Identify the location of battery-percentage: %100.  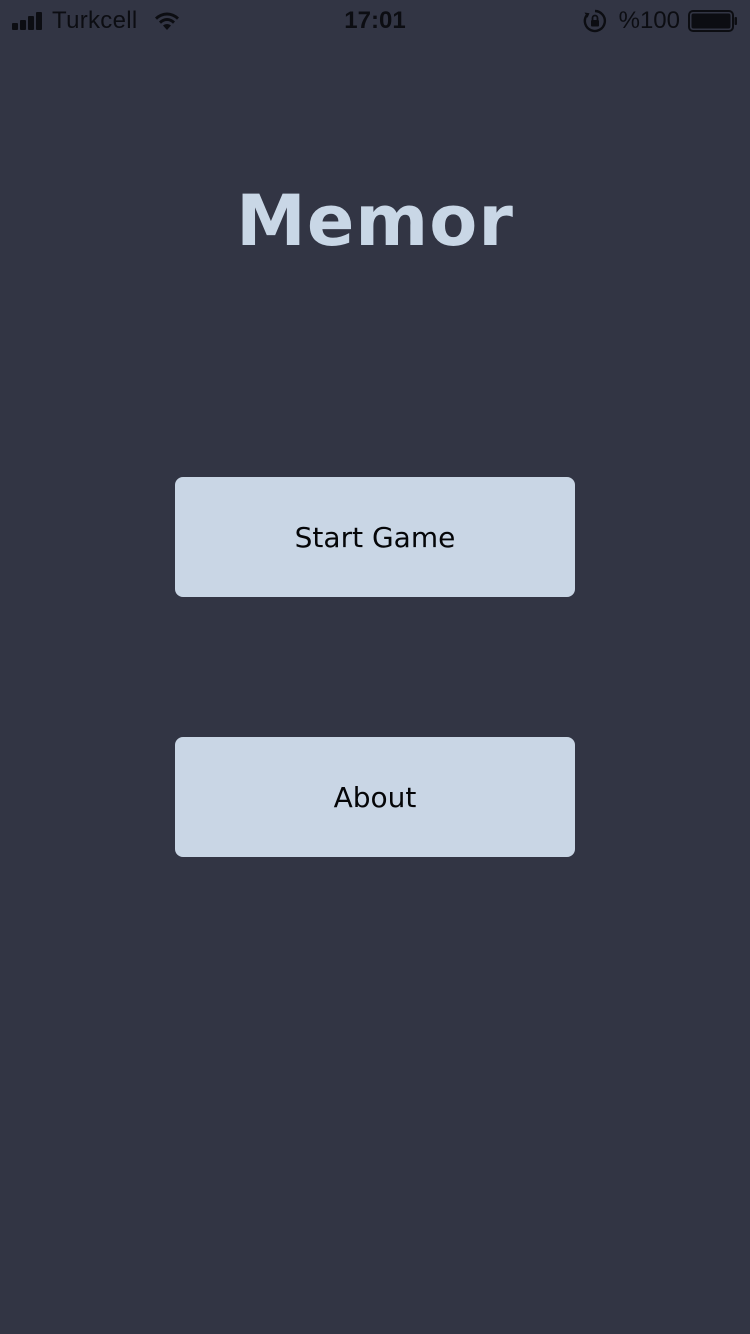
(649, 20).